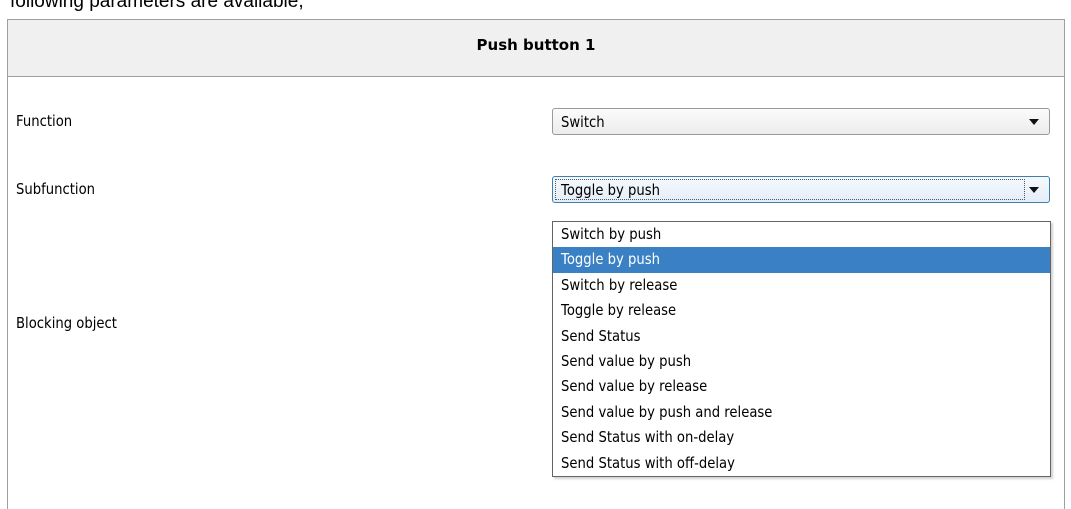  Describe the element at coordinates (801, 386) in the screenshot. I see `dropdown-option: Send value by release` at that location.